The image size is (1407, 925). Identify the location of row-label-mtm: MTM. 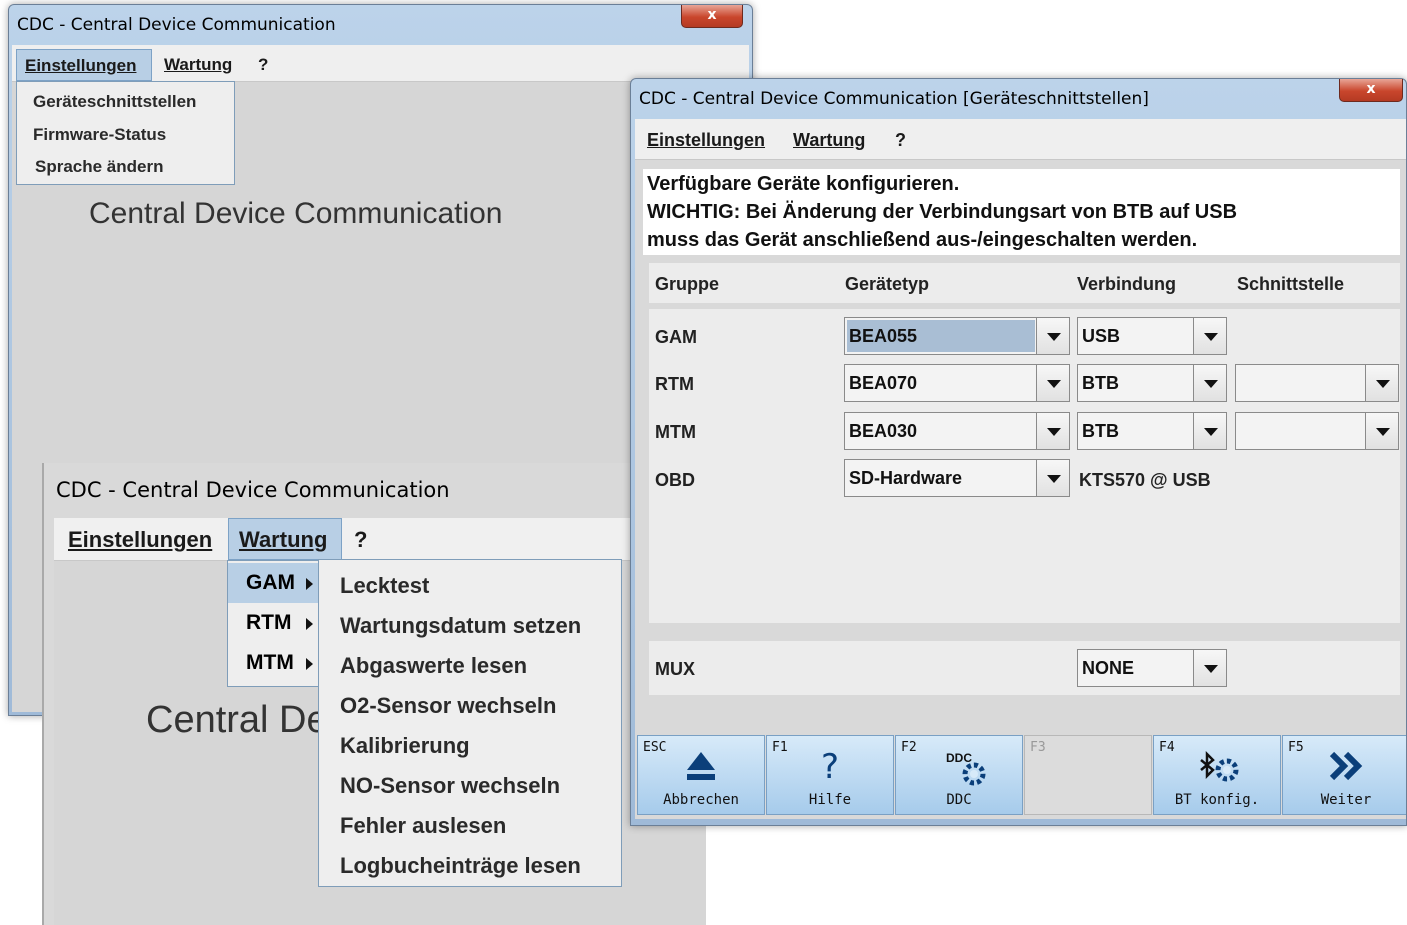
(675, 432).